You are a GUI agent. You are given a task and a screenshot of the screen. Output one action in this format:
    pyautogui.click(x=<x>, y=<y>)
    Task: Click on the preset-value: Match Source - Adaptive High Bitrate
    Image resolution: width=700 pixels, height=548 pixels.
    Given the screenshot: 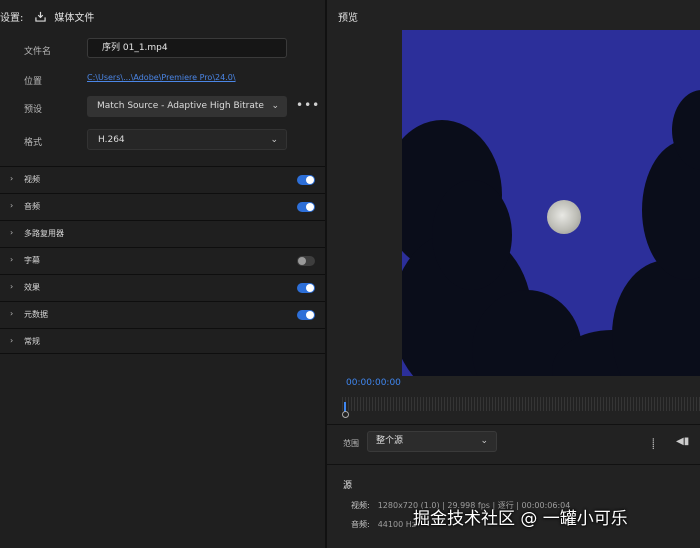 What is the action you would take?
    pyautogui.click(x=180, y=106)
    